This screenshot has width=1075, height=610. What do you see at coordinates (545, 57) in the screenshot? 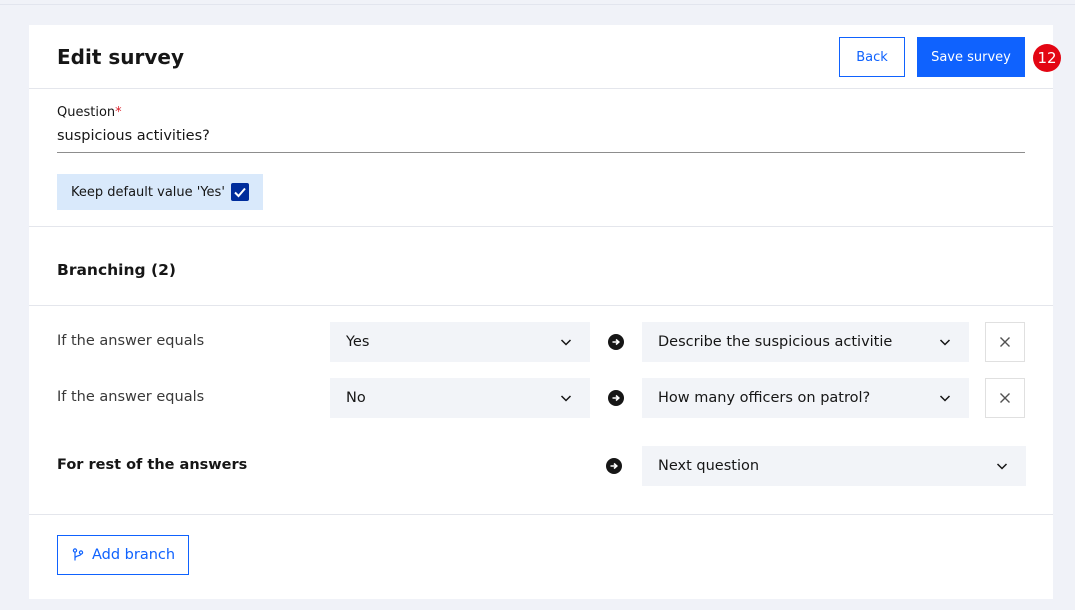
I see `card-header: Edit survey Back Save survey 12` at bounding box center [545, 57].